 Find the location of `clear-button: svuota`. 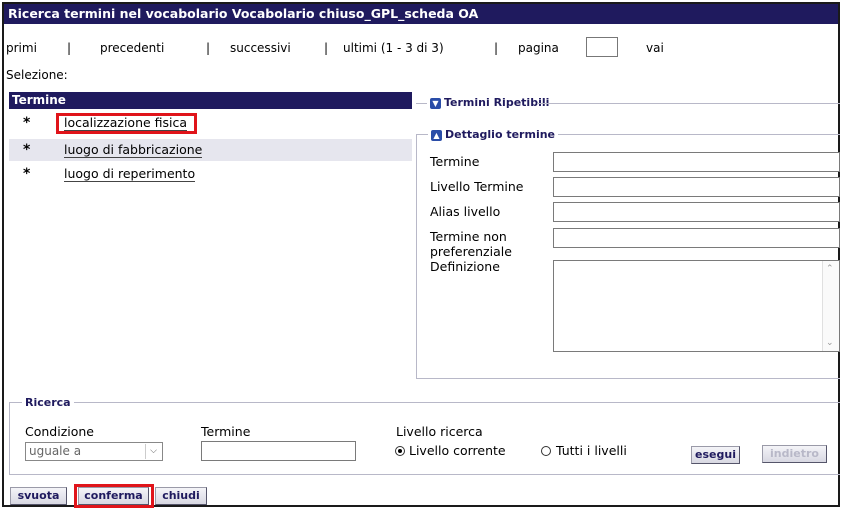

clear-button: svuota is located at coordinates (38, 496).